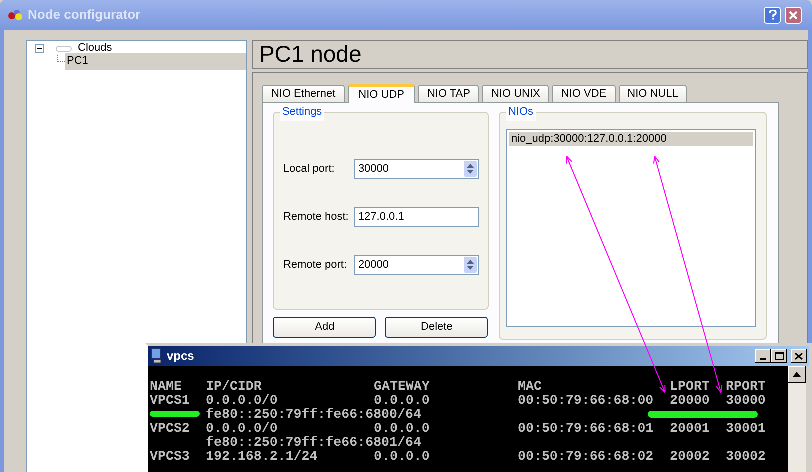  I want to click on maximize-icon, so click(779, 356).